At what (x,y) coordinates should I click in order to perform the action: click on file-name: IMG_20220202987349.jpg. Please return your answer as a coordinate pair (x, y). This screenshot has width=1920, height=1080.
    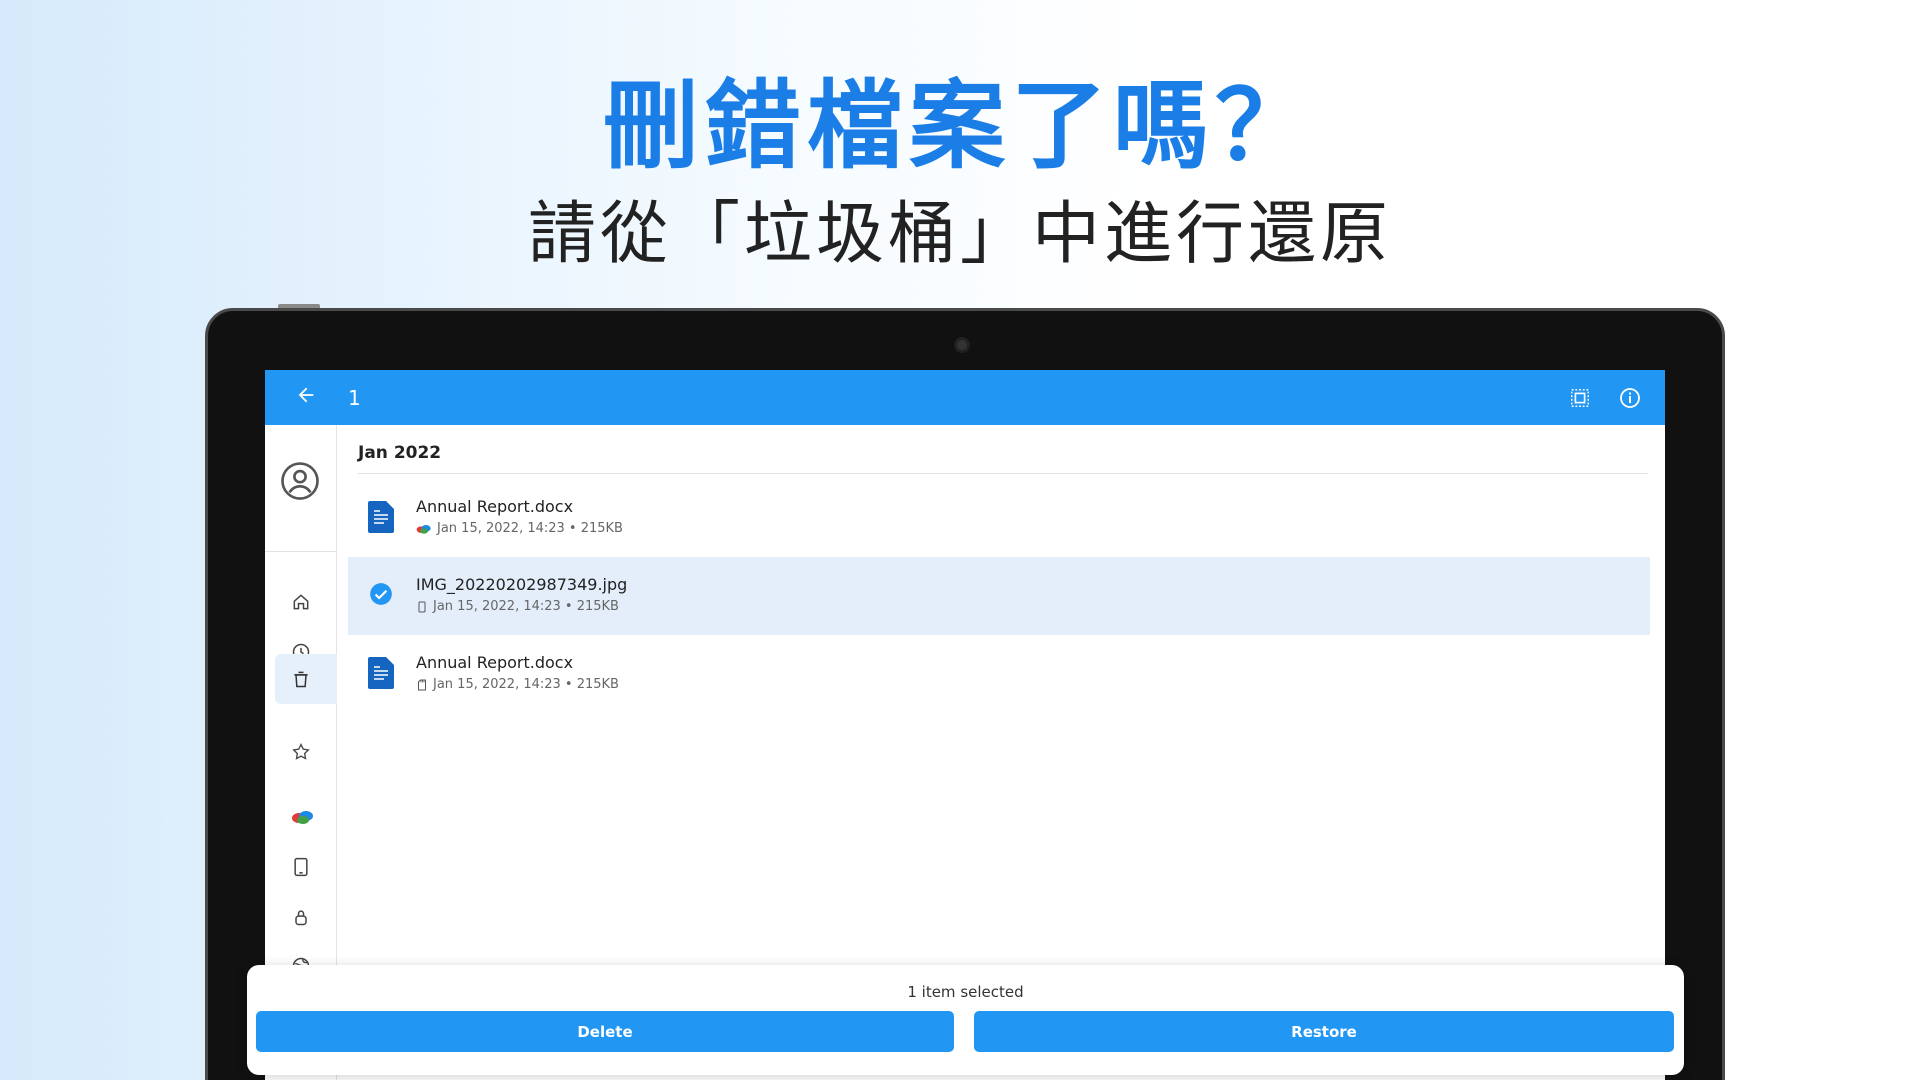
    Looking at the image, I should click on (522, 584).